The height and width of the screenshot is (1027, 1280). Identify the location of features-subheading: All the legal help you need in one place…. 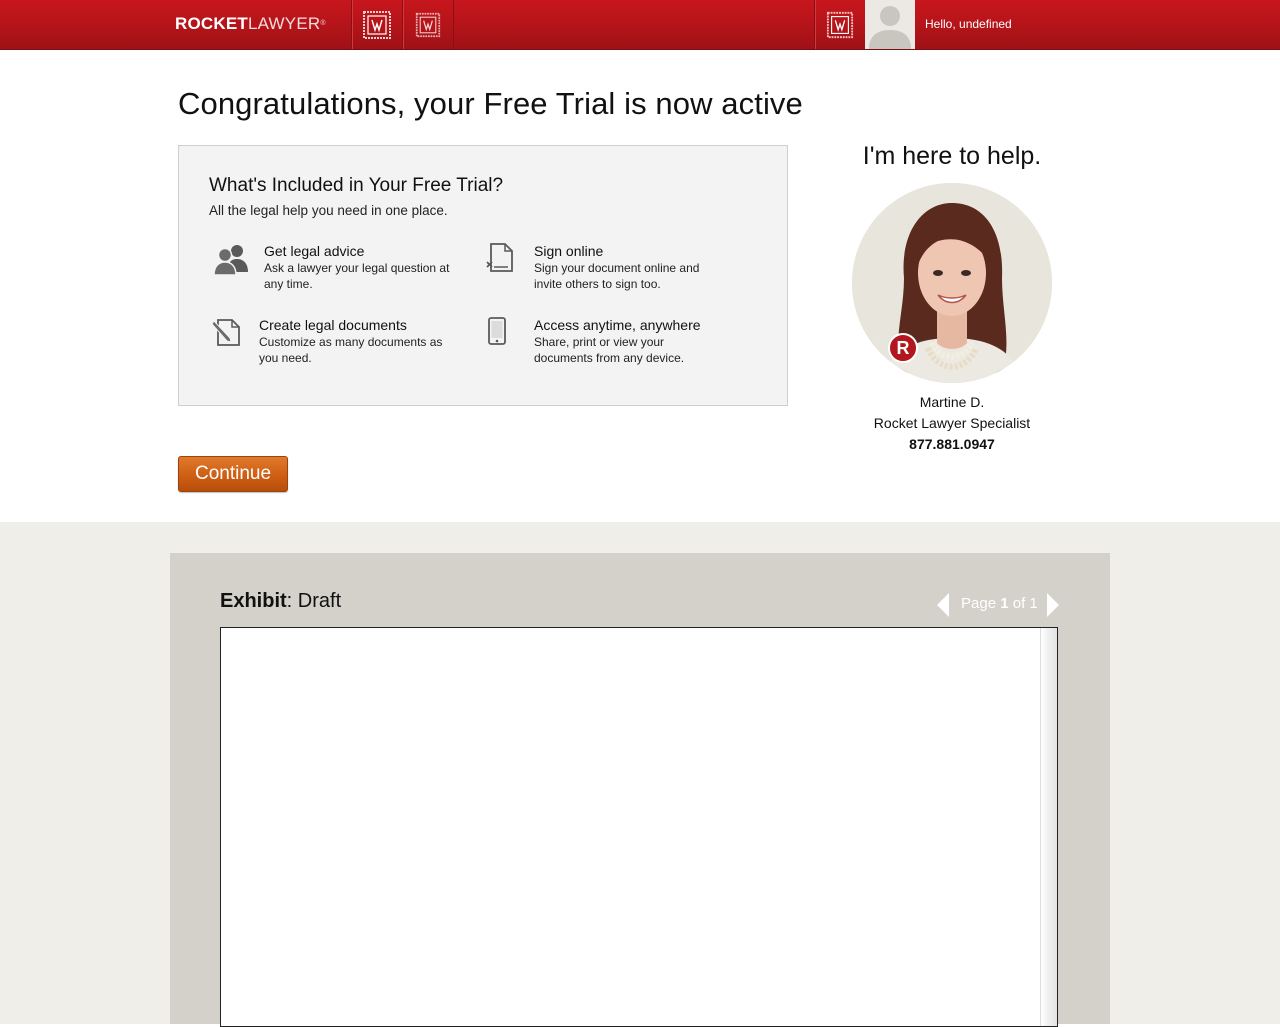
(328, 210).